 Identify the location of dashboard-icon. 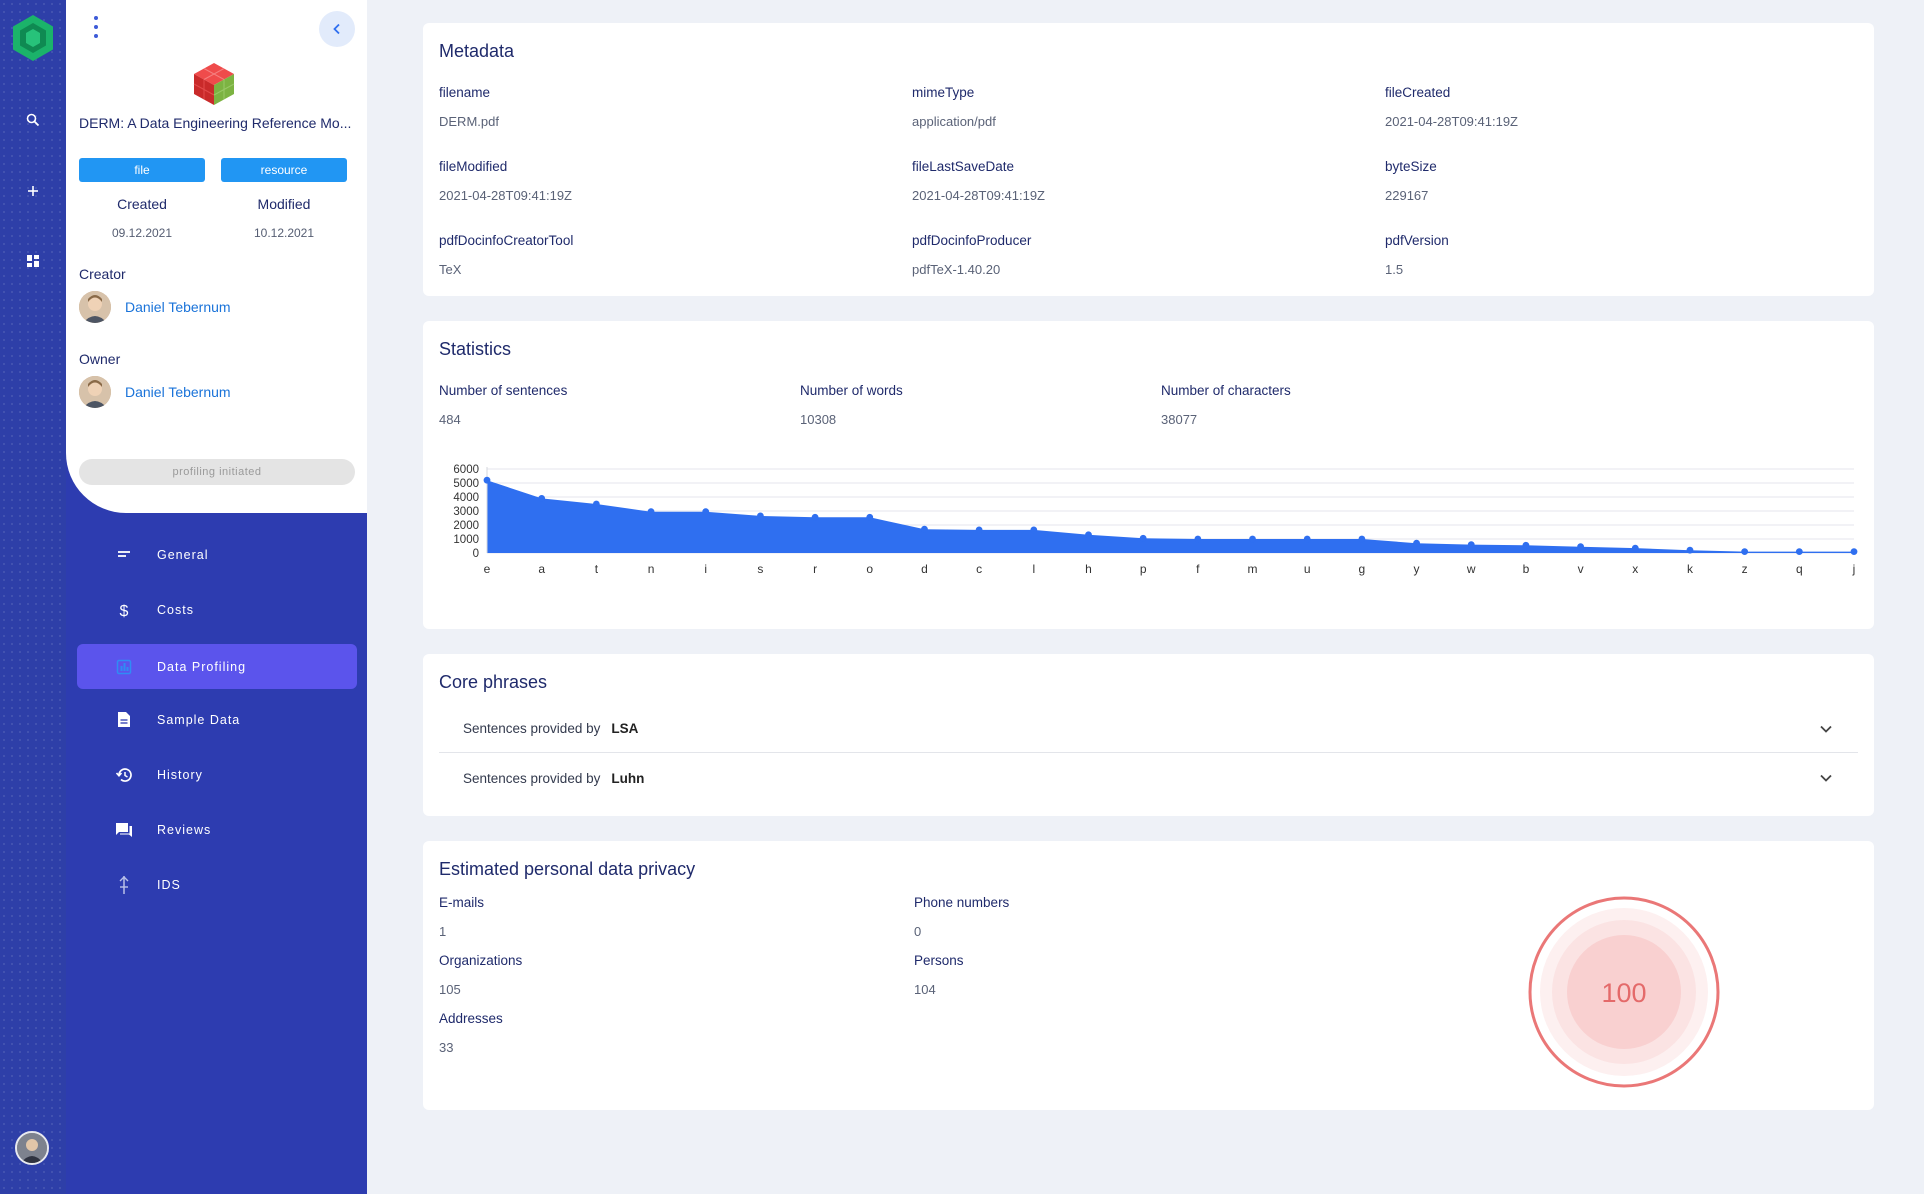
(33, 261).